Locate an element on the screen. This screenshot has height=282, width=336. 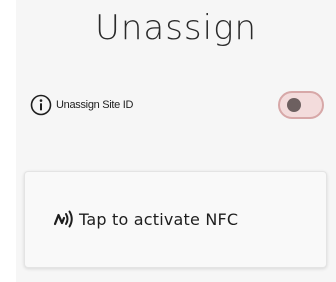
info-icon is located at coordinates (41, 105).